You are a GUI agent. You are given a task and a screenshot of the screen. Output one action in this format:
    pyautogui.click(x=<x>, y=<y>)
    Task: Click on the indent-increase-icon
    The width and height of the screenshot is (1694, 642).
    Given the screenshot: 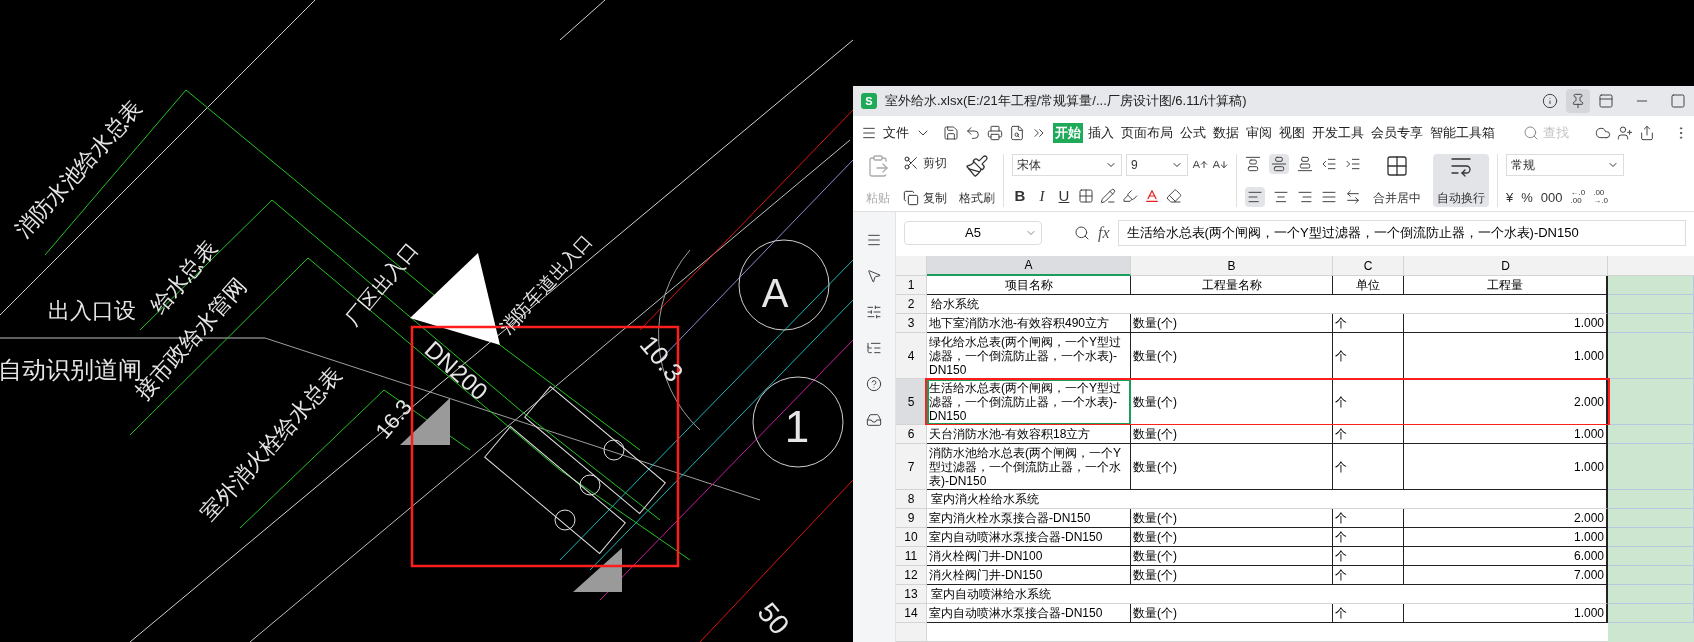 What is the action you would take?
    pyautogui.click(x=1353, y=164)
    